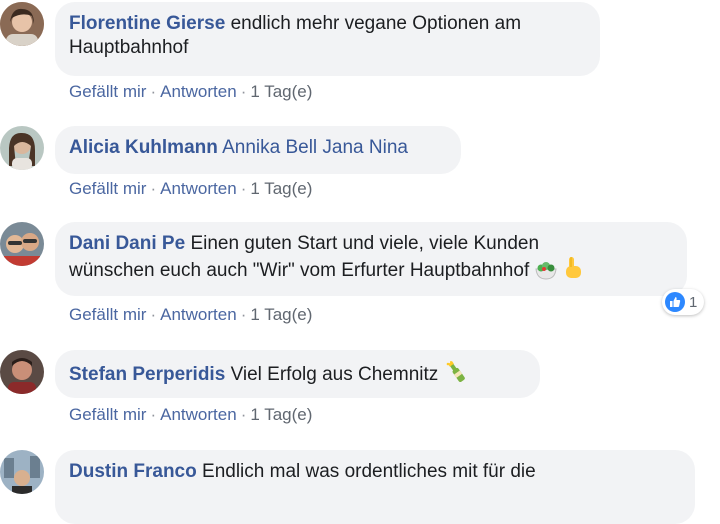  Describe the element at coordinates (143, 147) in the screenshot. I see `comment-author: Alicia Kuhlmann` at that location.